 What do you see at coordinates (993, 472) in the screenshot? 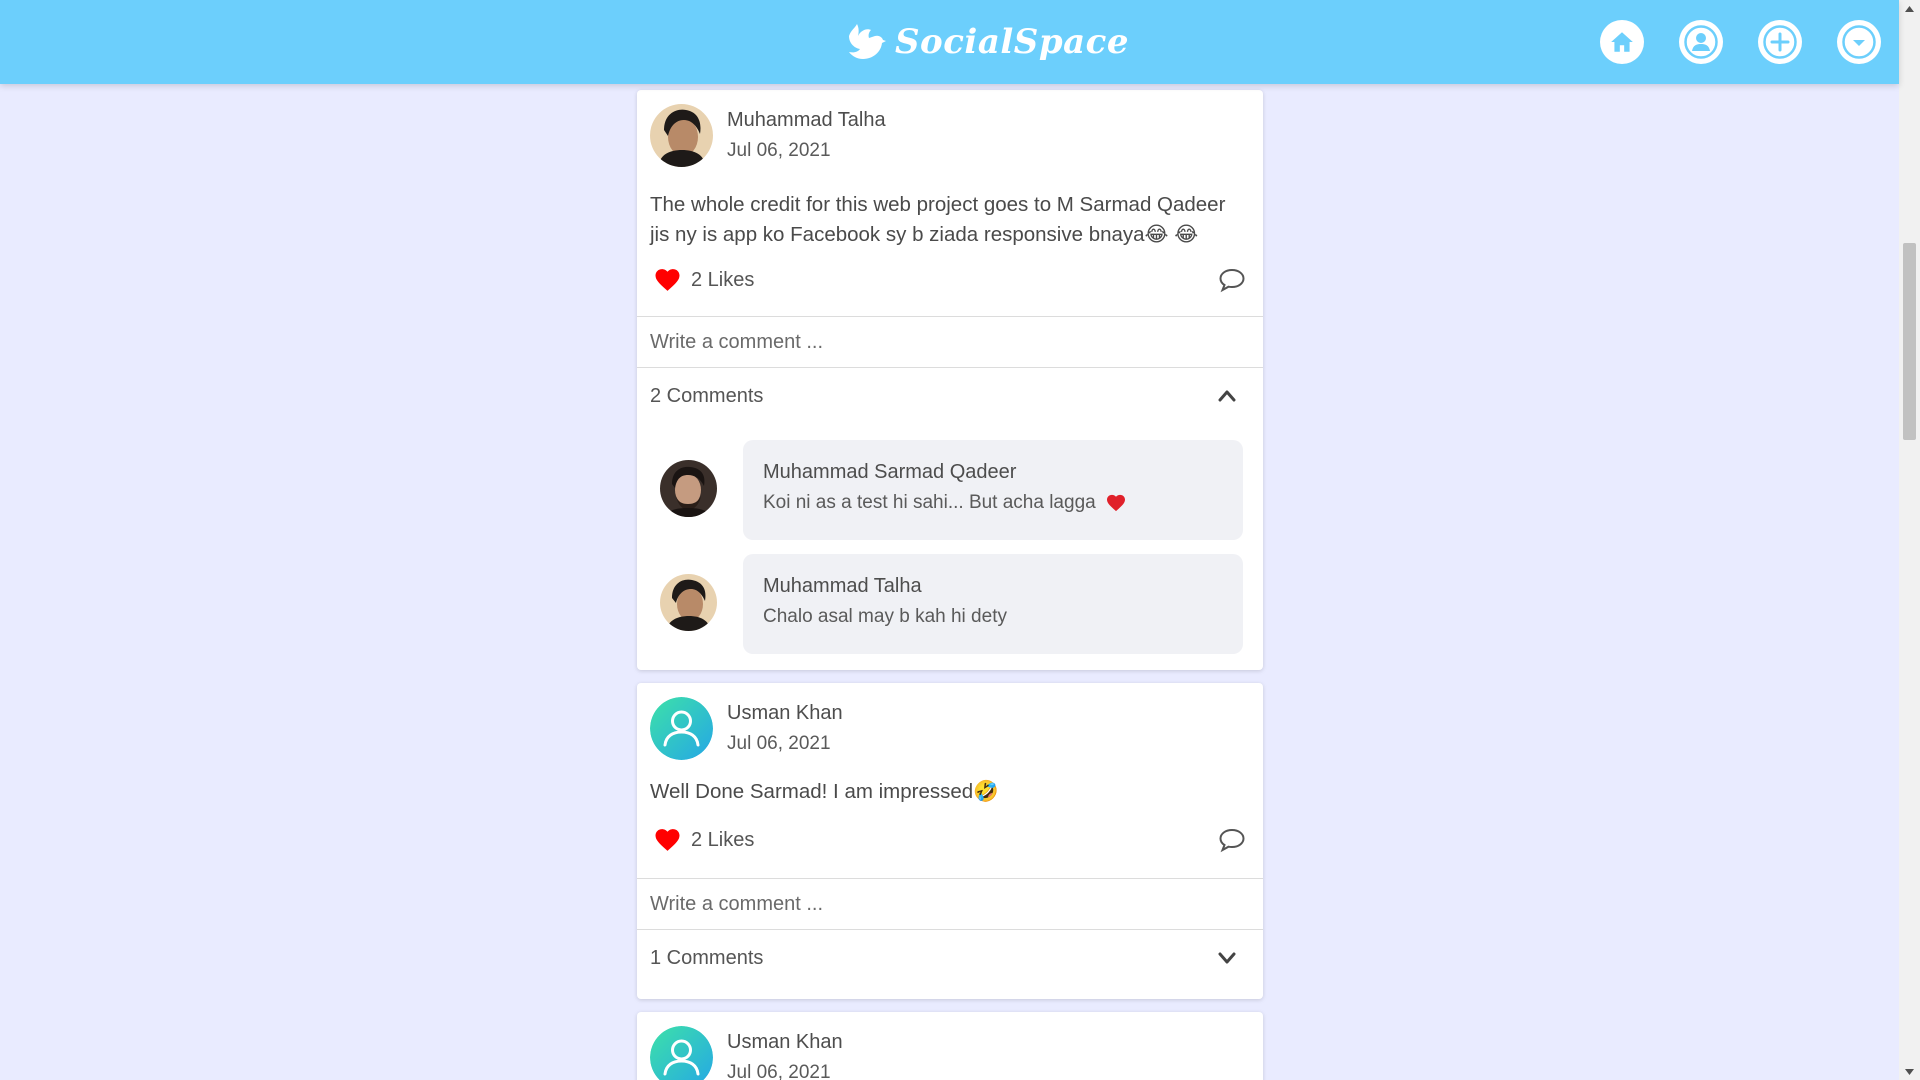
I see `comment-author: Muhammad Sarmad Qadeer` at bounding box center [993, 472].